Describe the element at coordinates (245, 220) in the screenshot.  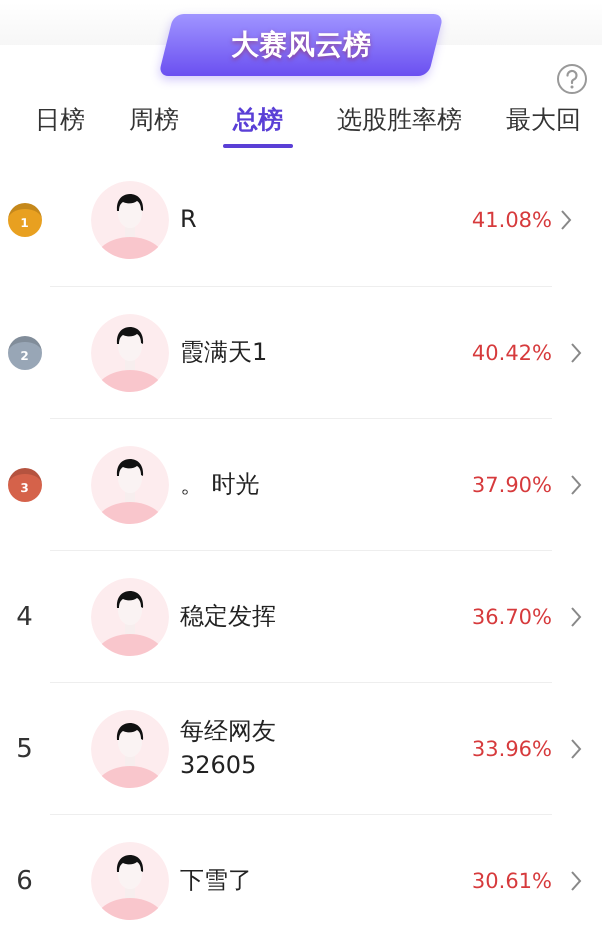
I see `user-name: R` at that location.